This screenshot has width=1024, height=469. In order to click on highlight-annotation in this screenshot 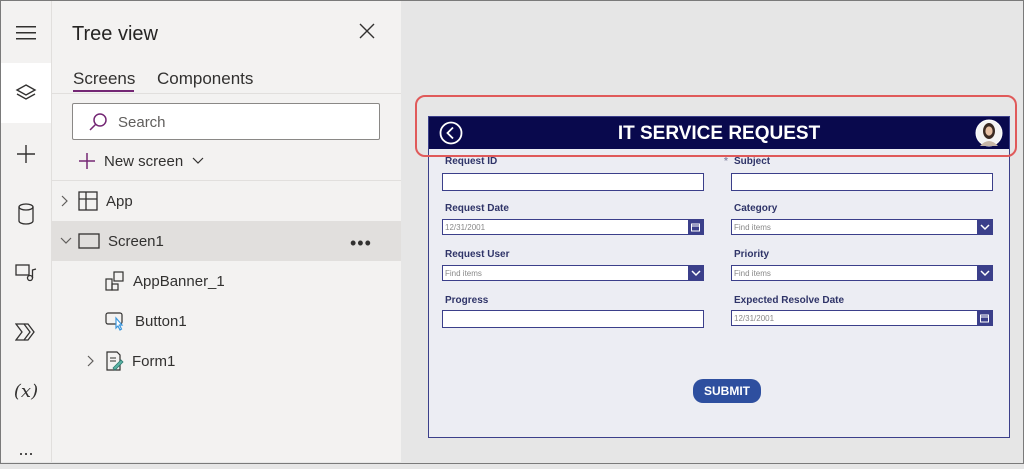, I will do `click(716, 126)`.